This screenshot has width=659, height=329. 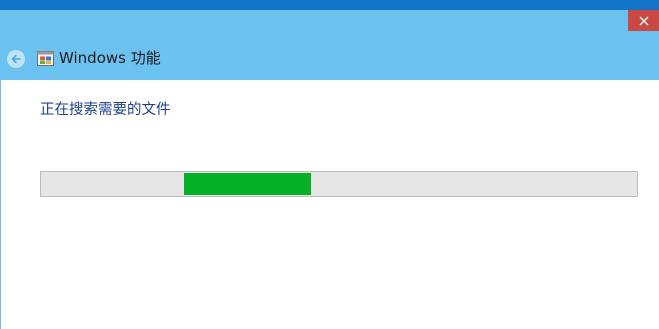 I want to click on close-button, so click(x=643, y=20).